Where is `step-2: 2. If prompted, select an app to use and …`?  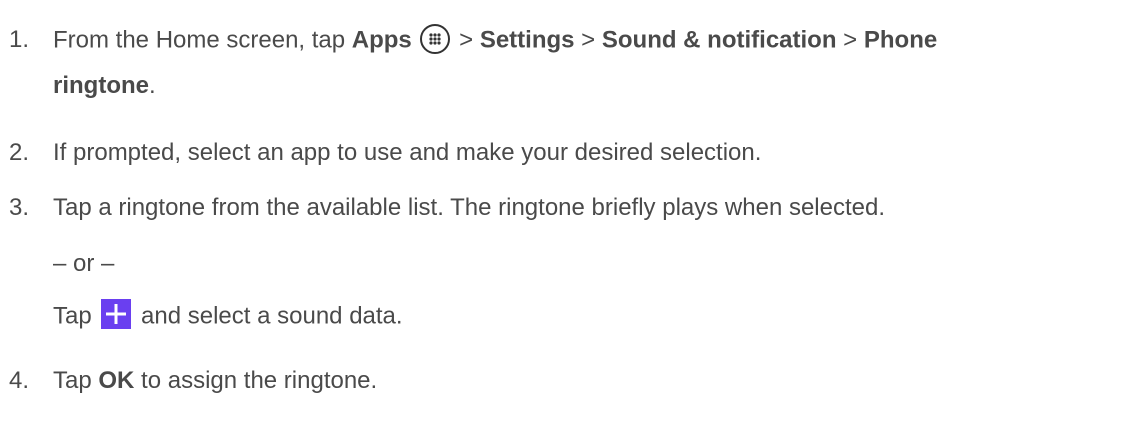 step-2: 2. If prompted, select an app to use and … is located at coordinates (385, 153).